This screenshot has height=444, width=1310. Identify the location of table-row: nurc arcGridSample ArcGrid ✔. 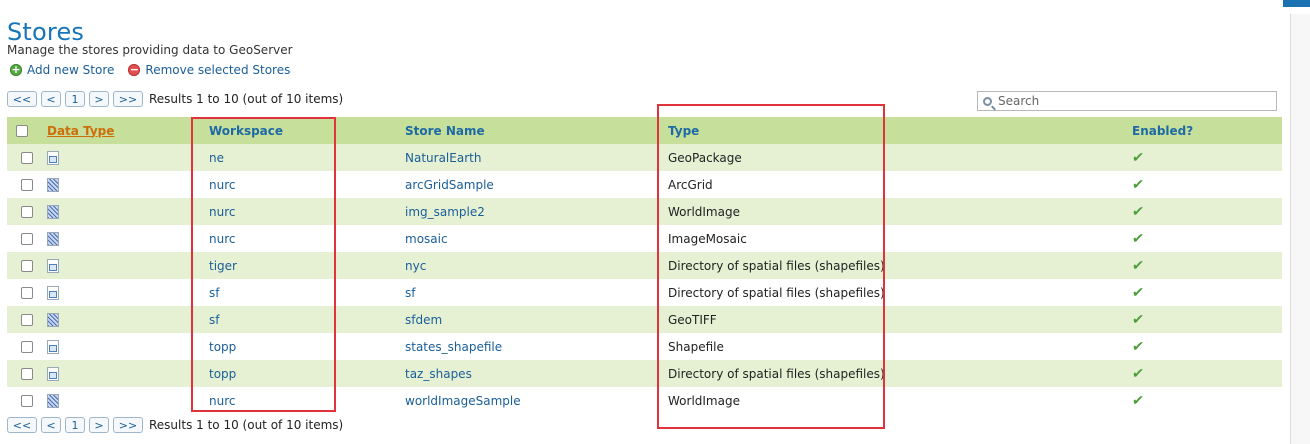
(644, 184).